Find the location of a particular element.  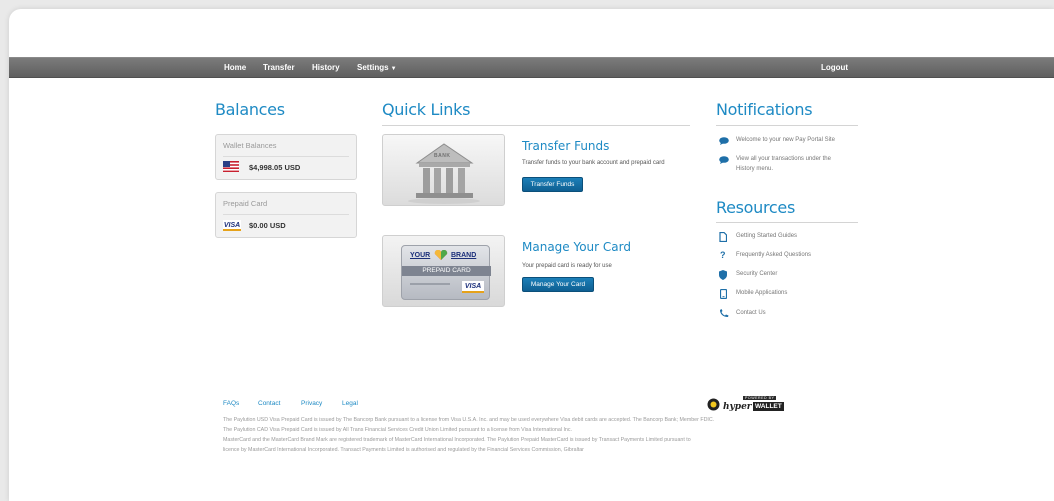

prepaid-card-image: YOUR BRAND PREPAID CARD VISA is located at coordinates (443, 271).